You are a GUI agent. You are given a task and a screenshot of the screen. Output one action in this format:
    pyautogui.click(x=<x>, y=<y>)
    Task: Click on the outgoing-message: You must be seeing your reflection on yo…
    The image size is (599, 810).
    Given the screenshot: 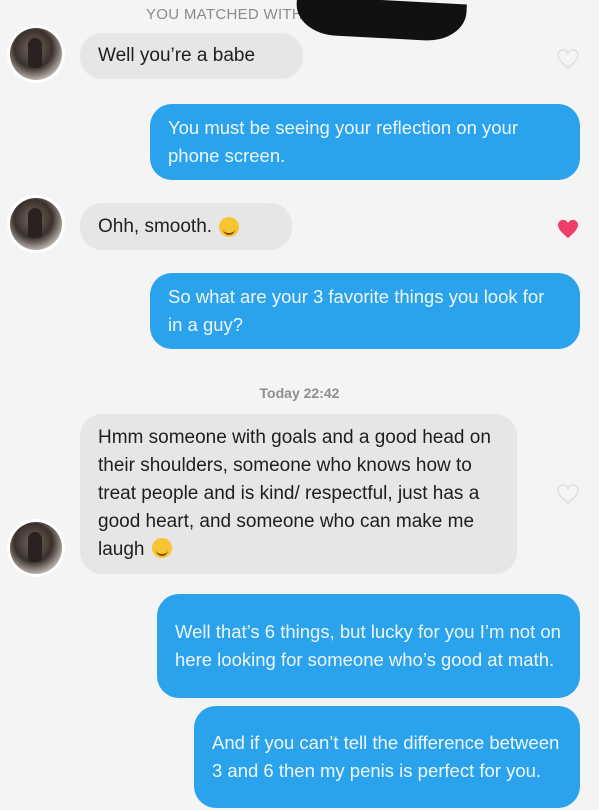 What is the action you would take?
    pyautogui.click(x=365, y=142)
    